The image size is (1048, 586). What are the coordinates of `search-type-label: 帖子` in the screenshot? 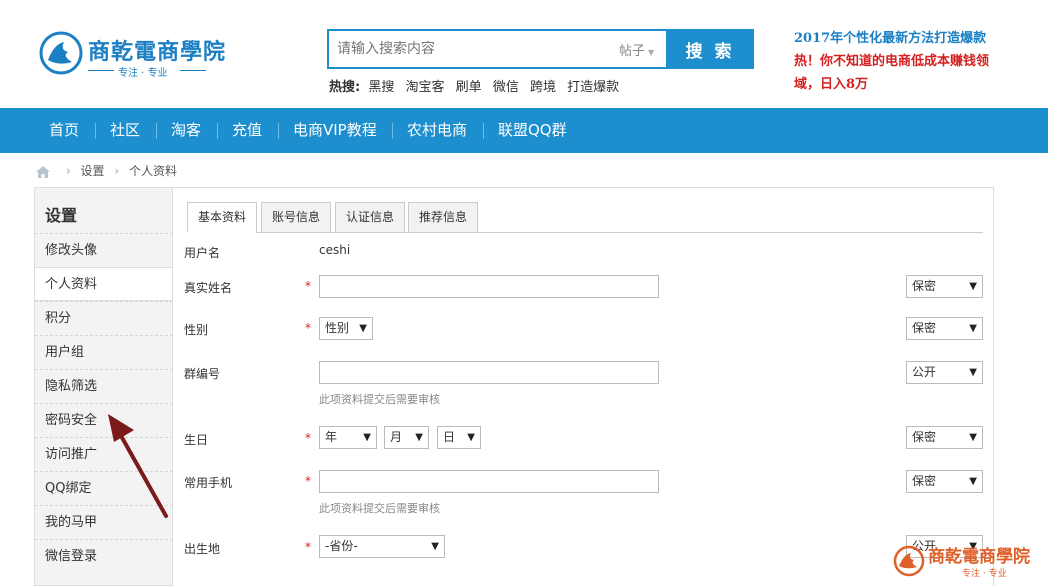 It's located at (632, 51).